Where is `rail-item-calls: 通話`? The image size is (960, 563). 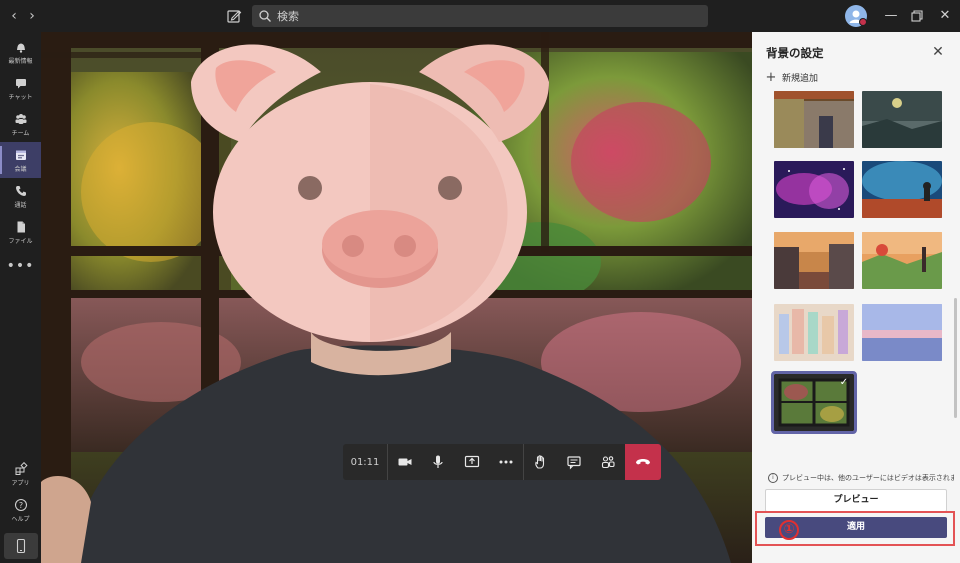 rail-item-calls: 通話 is located at coordinates (20, 196).